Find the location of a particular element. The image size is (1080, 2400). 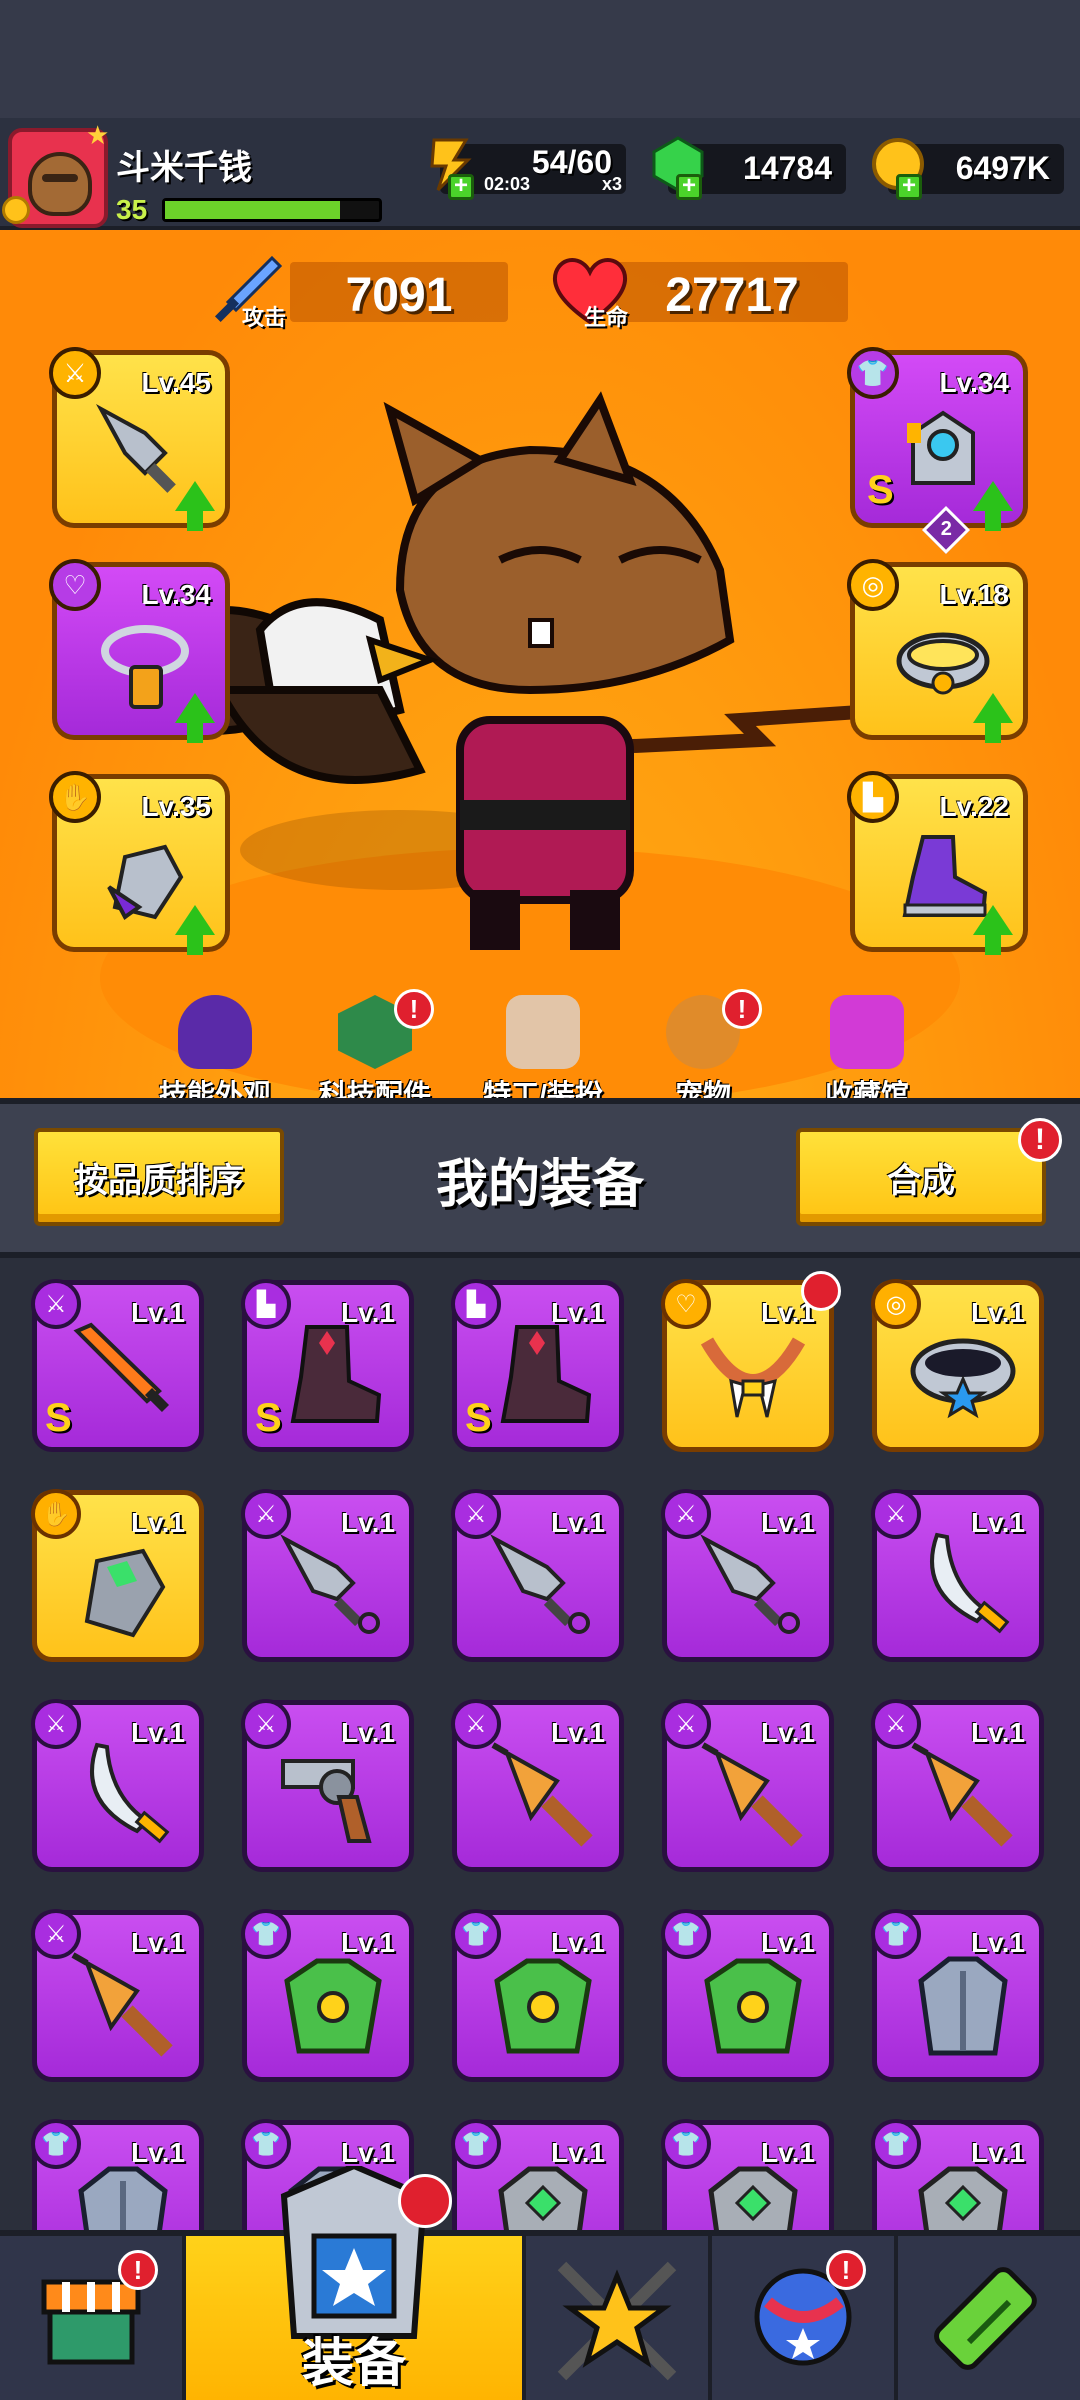

weapon-slot-icon: ⚔ is located at coordinates (75, 373).